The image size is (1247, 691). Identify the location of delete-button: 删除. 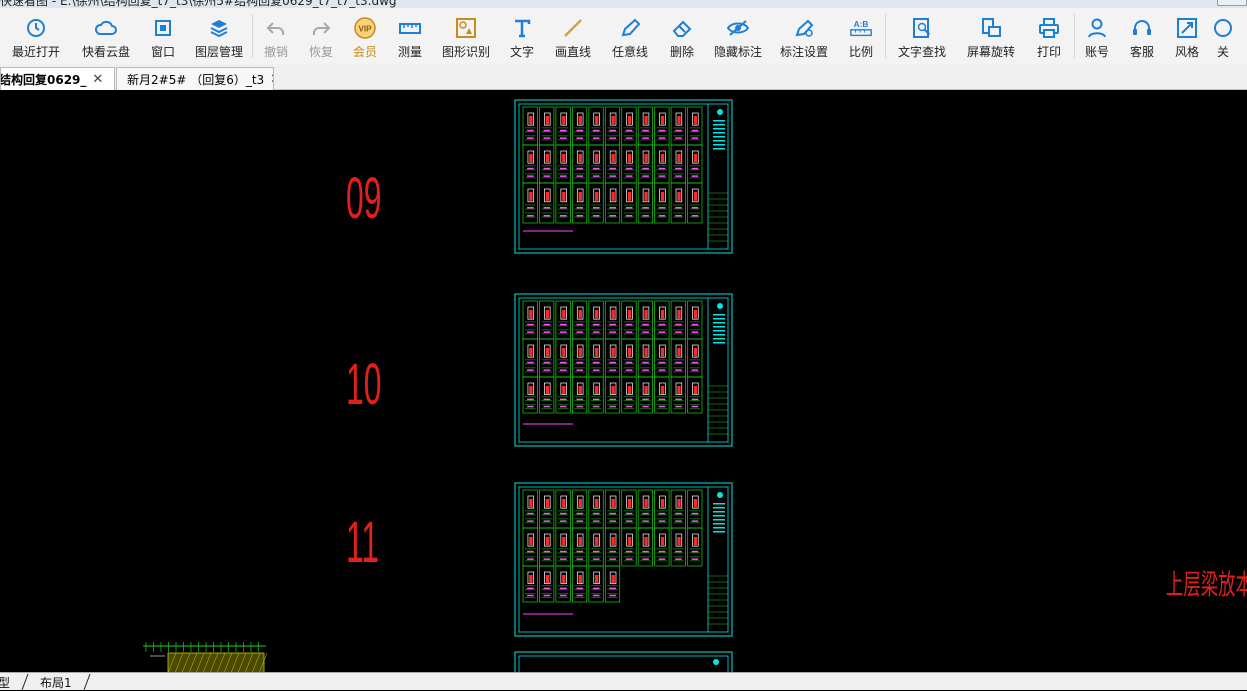
(682, 36).